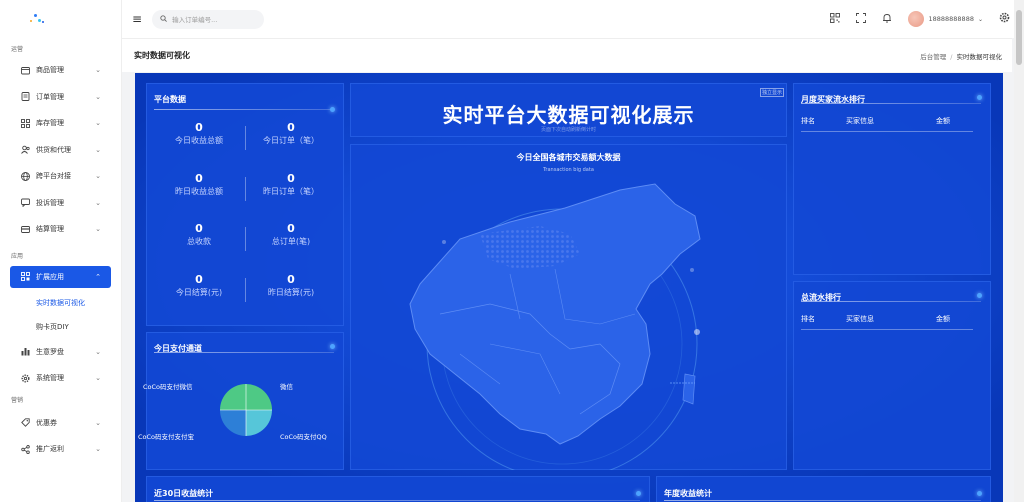 The width and height of the screenshot is (1024, 502). I want to click on sidebar-item-label: 系统管理, so click(50, 378).